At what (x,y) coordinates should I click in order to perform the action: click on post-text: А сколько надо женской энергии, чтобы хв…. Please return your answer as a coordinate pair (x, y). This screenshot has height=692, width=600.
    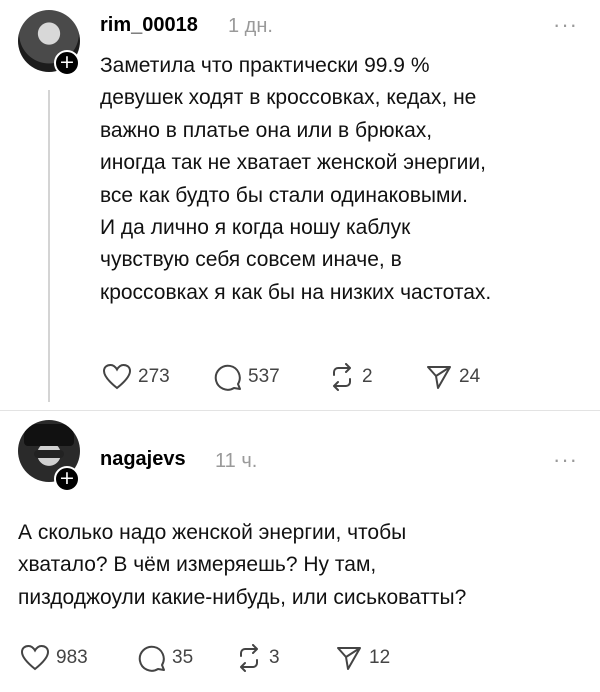
    Looking at the image, I should click on (242, 565).